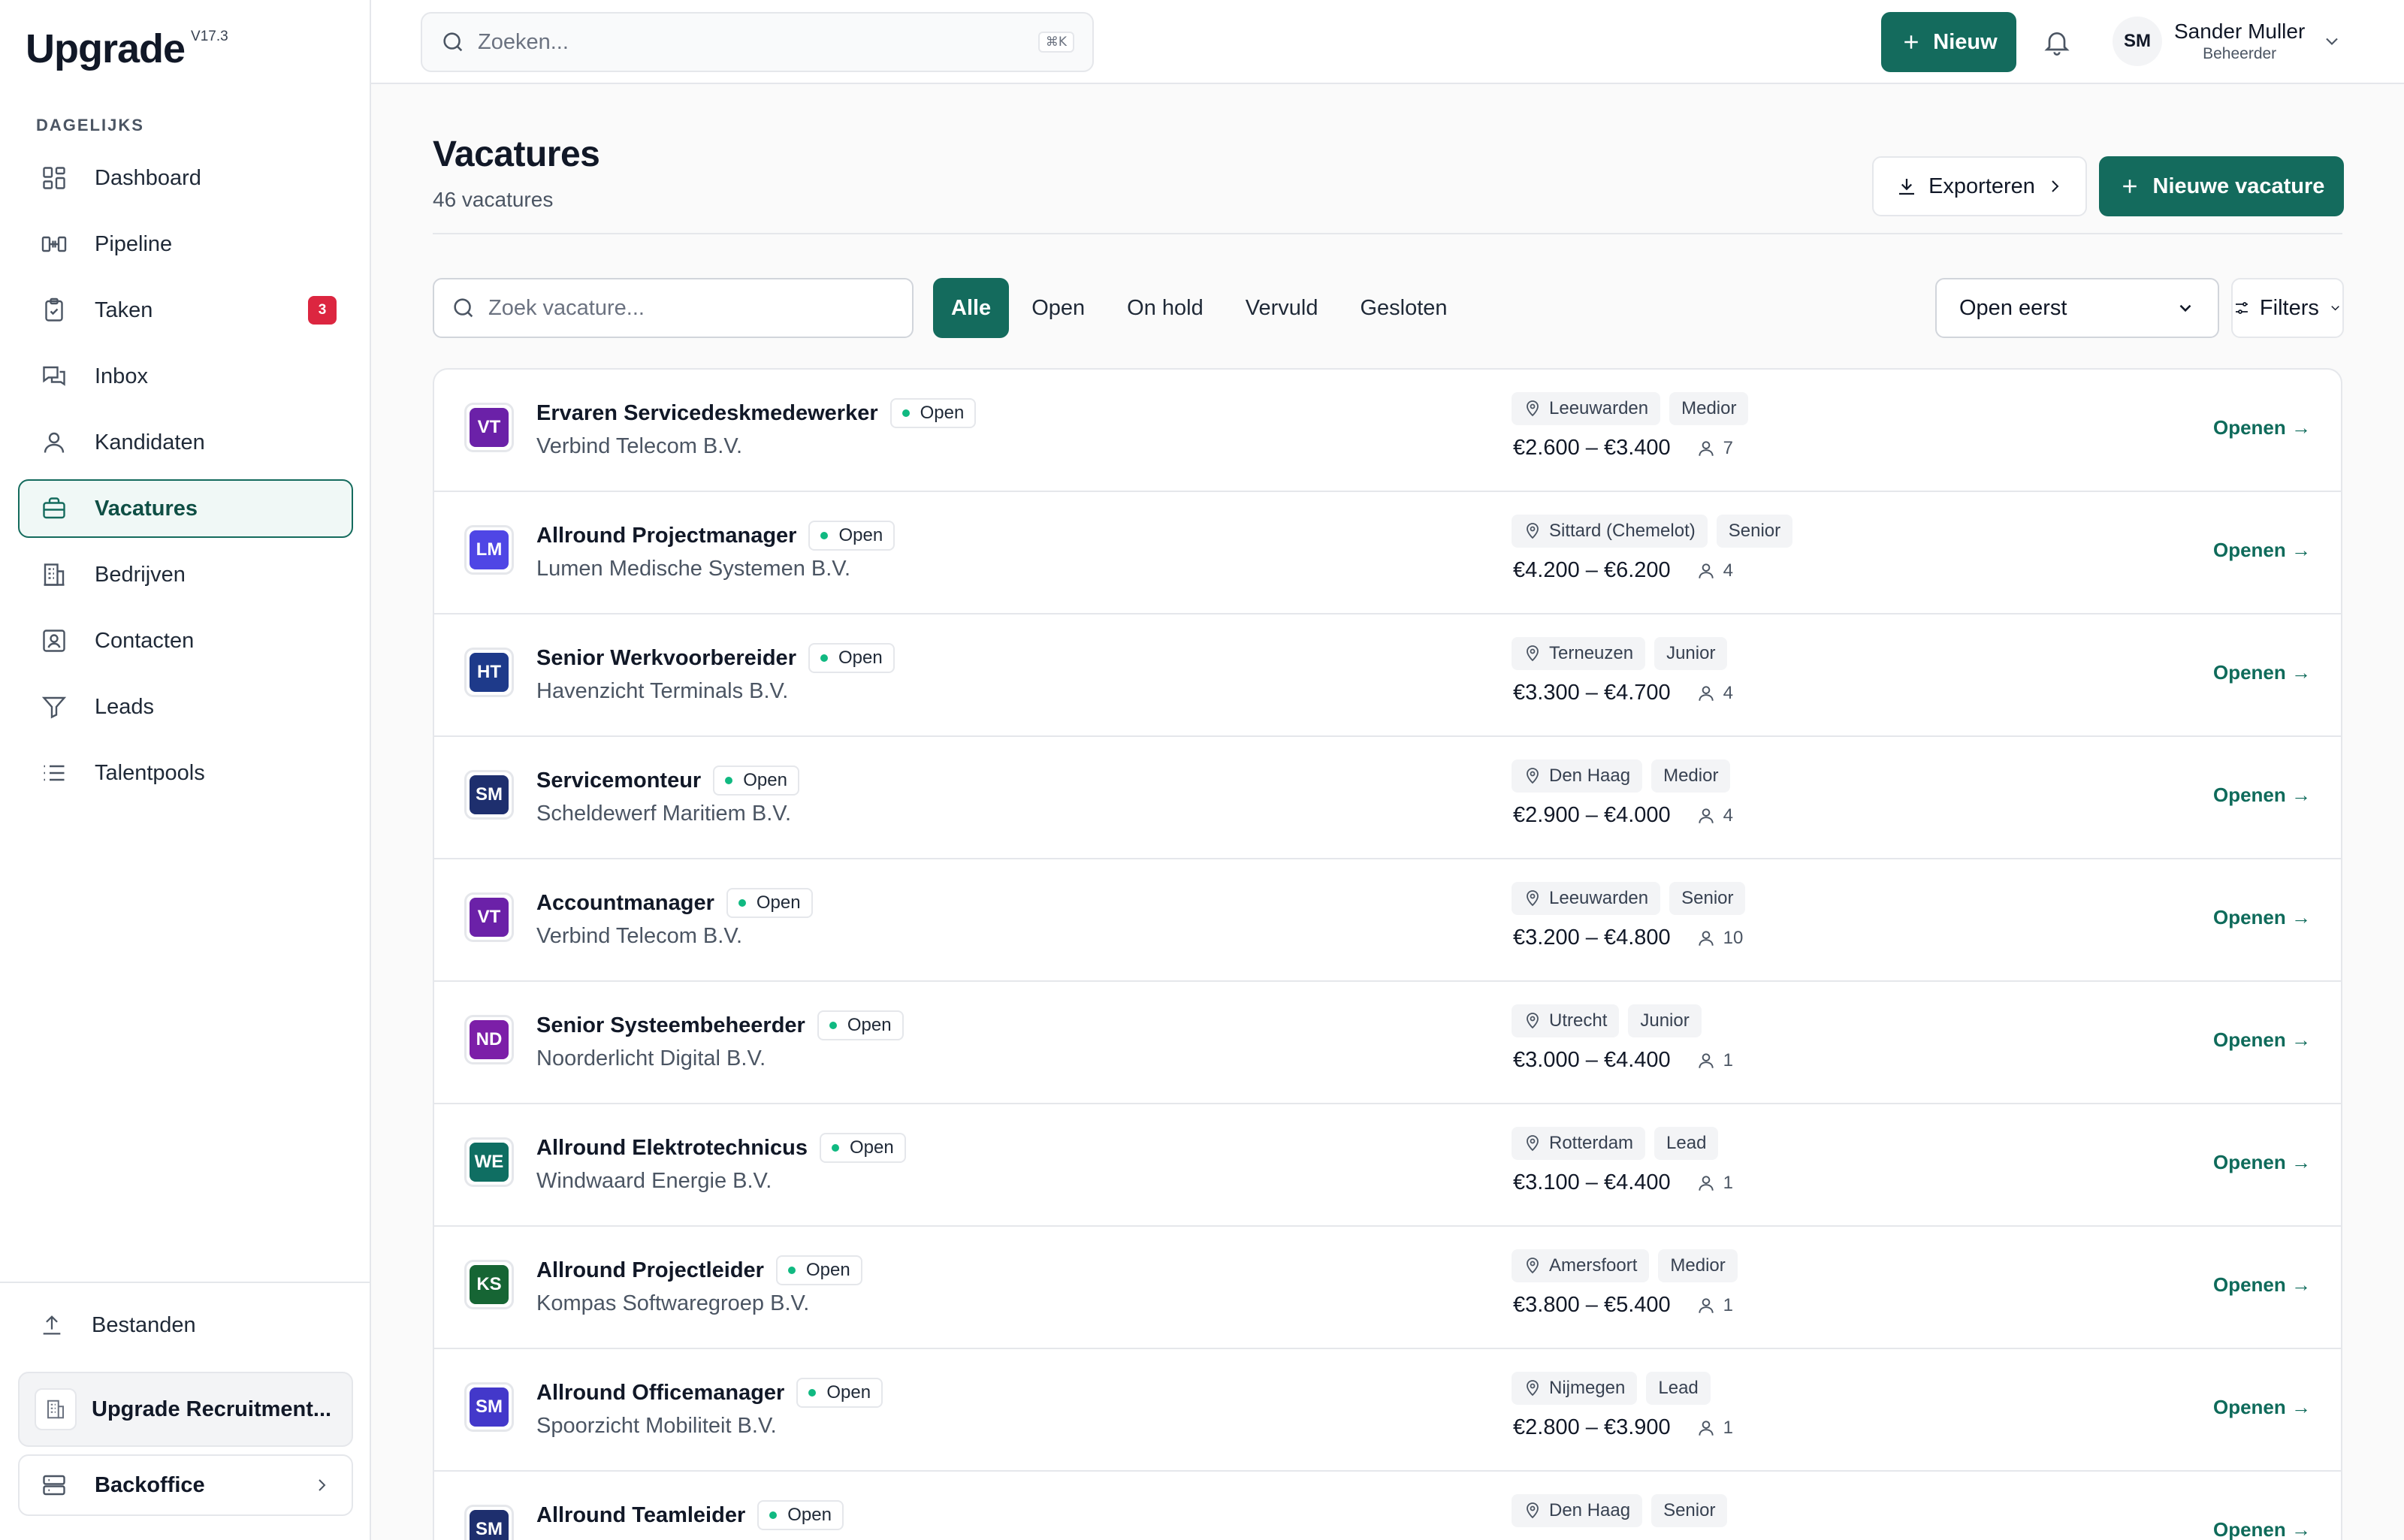 The width and height of the screenshot is (2404, 1540). Describe the element at coordinates (693, 569) in the screenshot. I see `company-name: Lumen Medische Systemen B.V.` at that location.